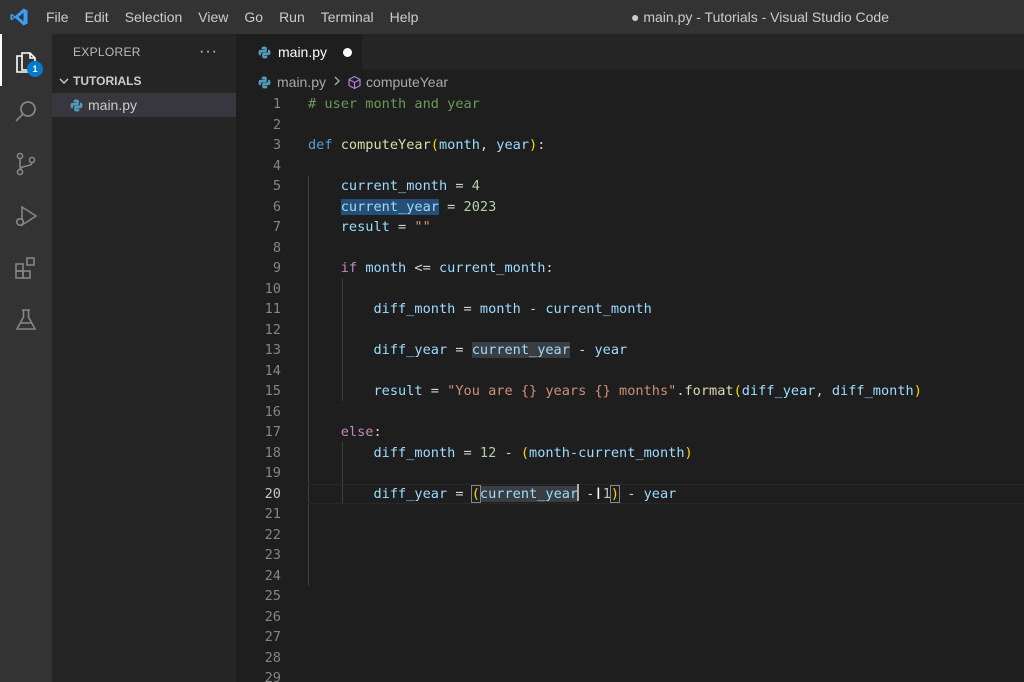 The height and width of the screenshot is (682, 1024). I want to click on line-number: 5, so click(276, 186).